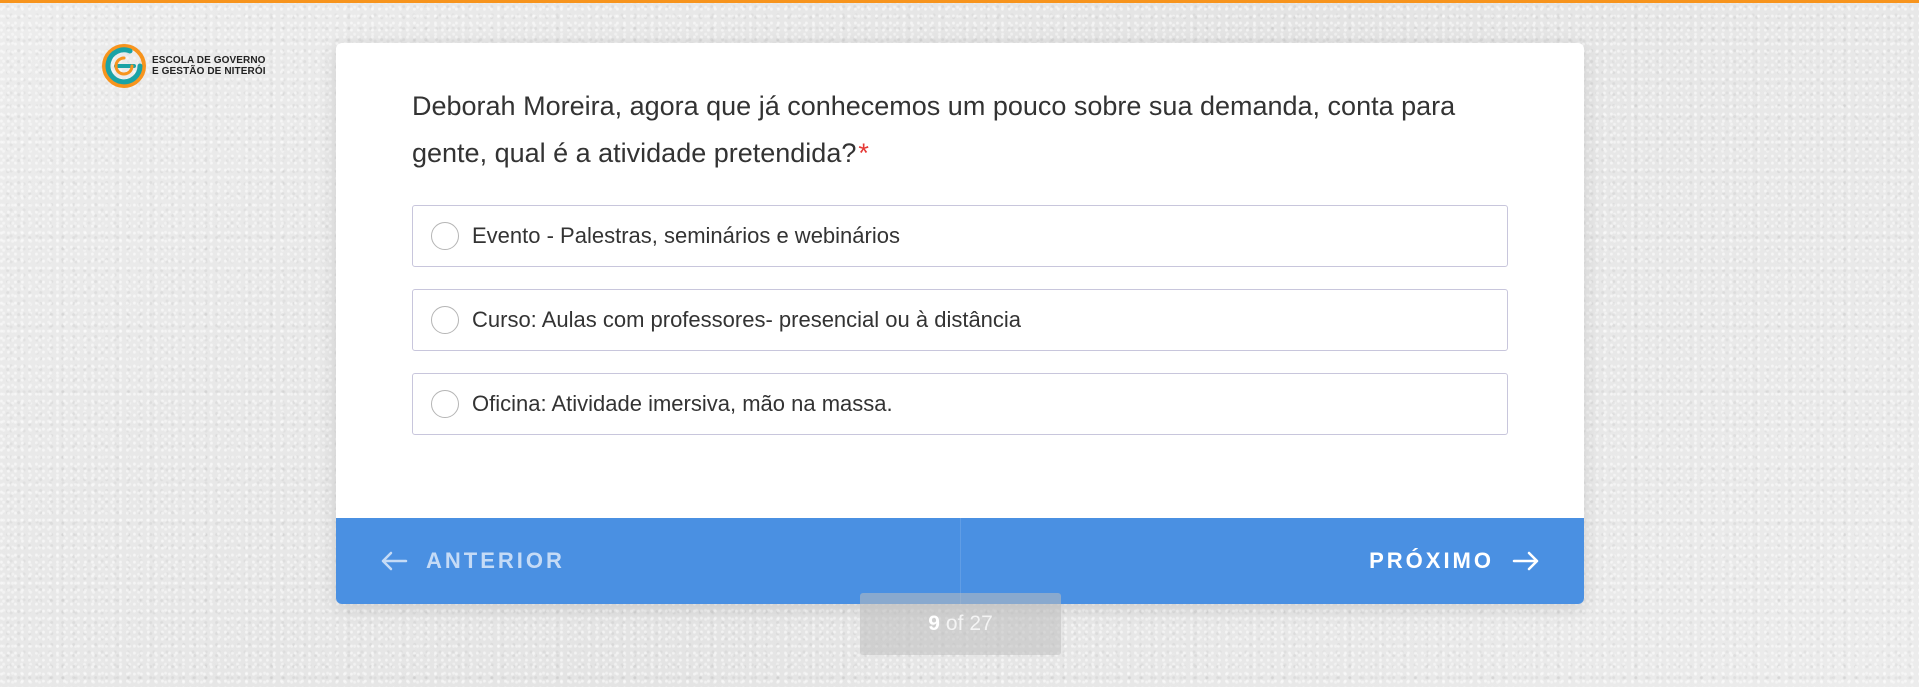  I want to click on previous-label: ANTERIOR, so click(495, 560).